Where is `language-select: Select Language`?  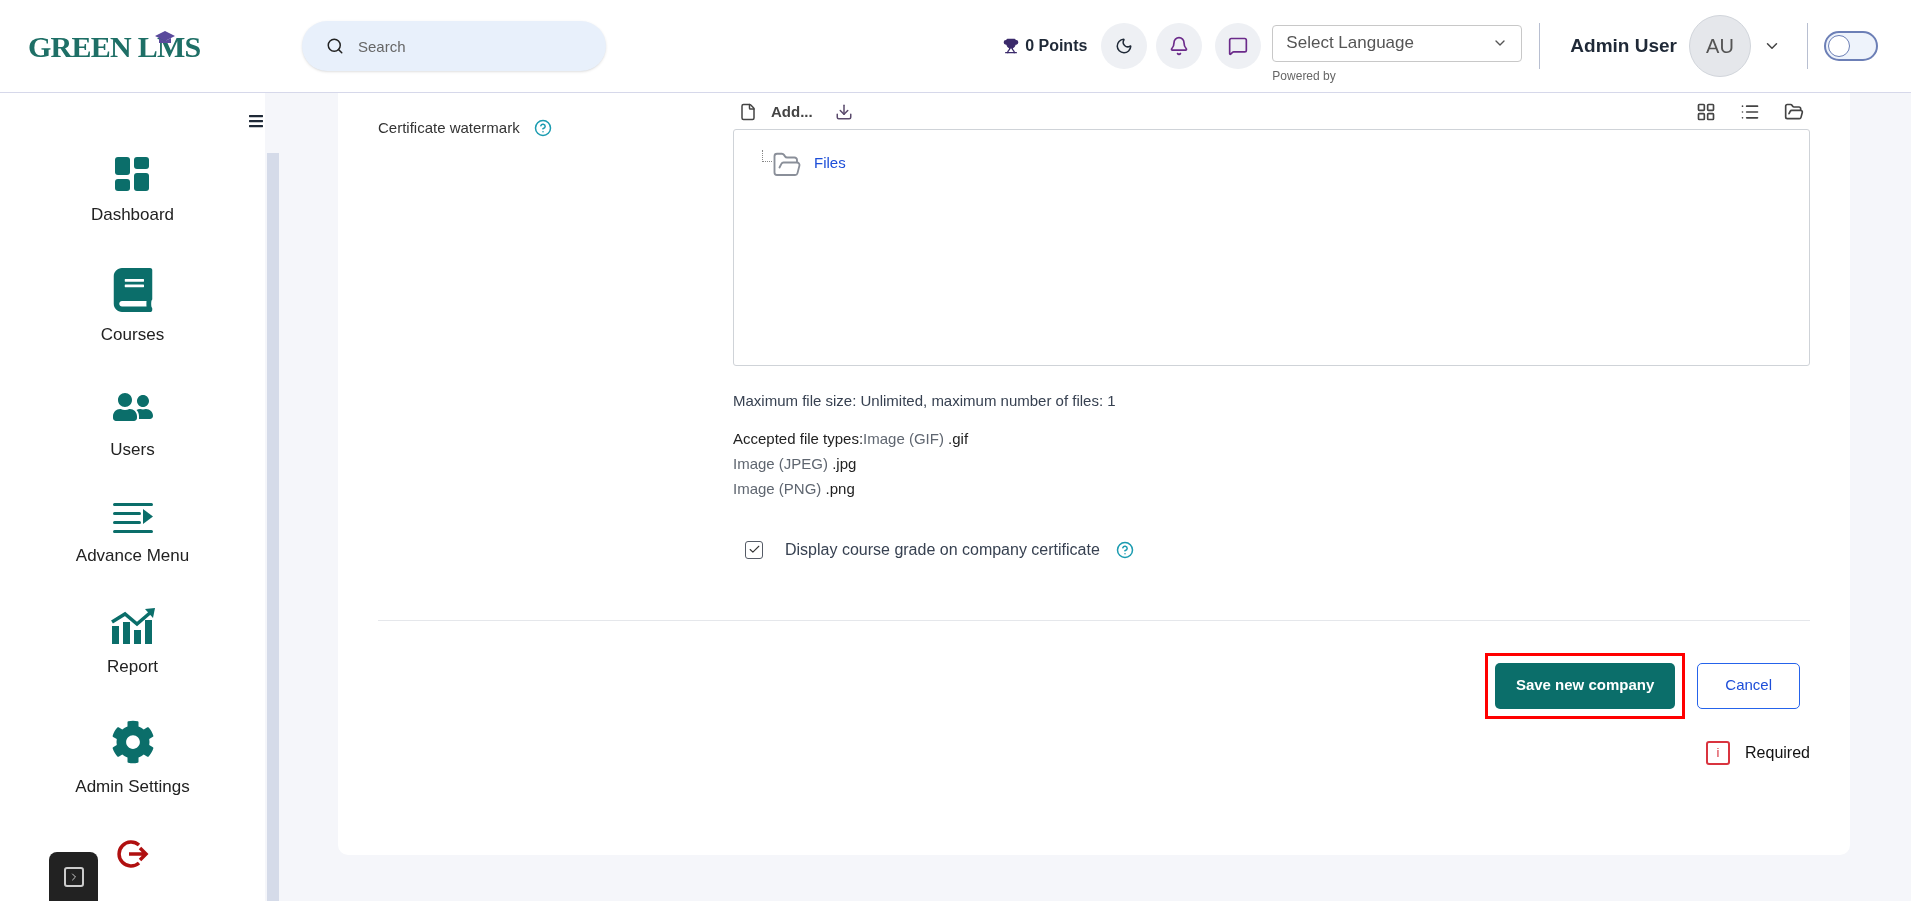 language-select: Select Language is located at coordinates (1397, 43).